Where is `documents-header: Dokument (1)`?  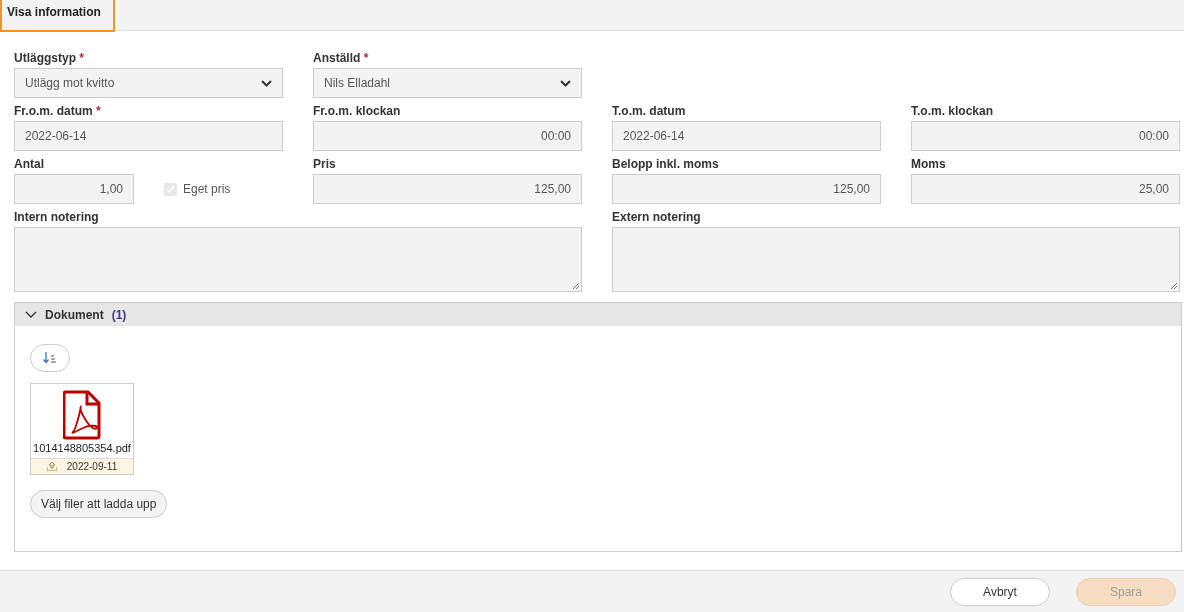
documents-header: Dokument (1) is located at coordinates (598, 314).